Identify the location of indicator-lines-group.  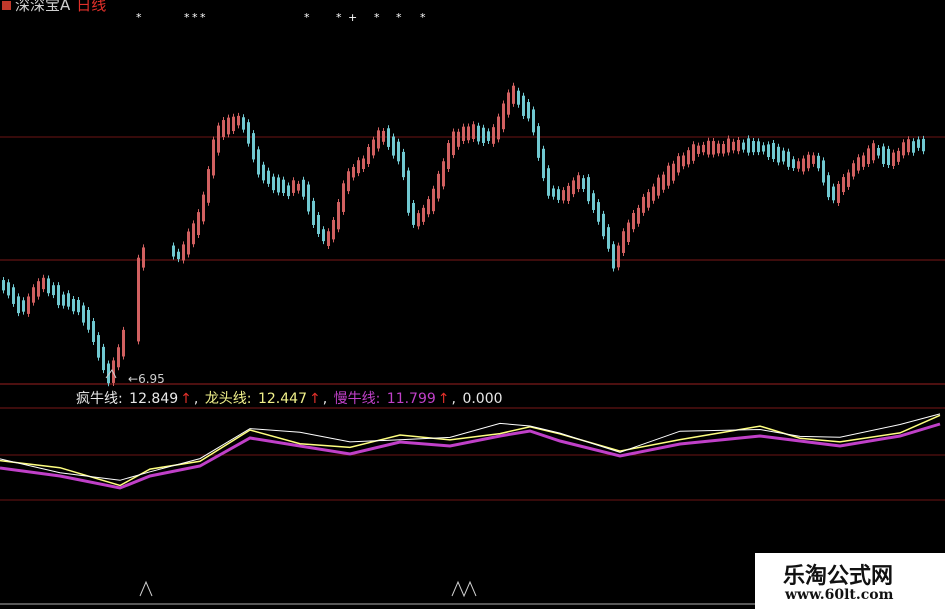
(470, 451).